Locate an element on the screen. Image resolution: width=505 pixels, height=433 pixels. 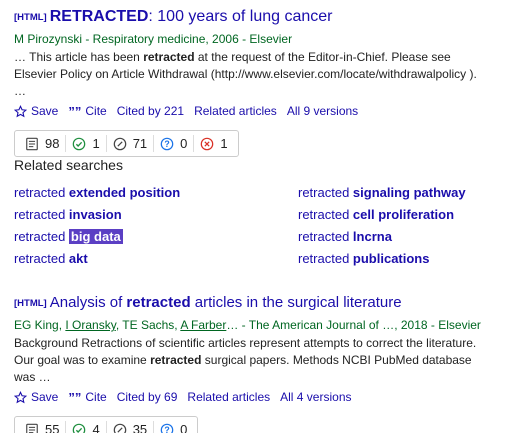
metric-value: 55 is located at coordinates (52, 427).